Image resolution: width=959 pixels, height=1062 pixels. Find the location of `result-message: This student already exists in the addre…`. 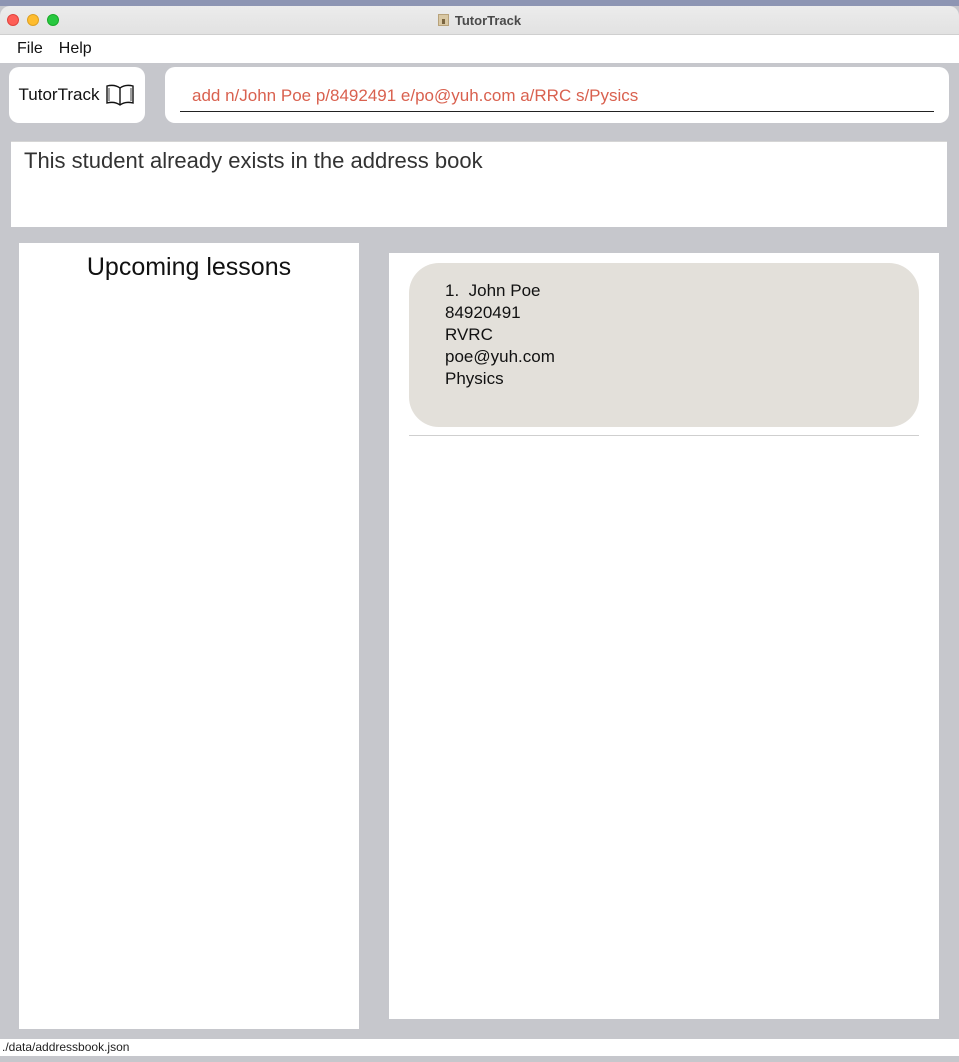

result-message: This student already exists in the addre… is located at coordinates (253, 160).